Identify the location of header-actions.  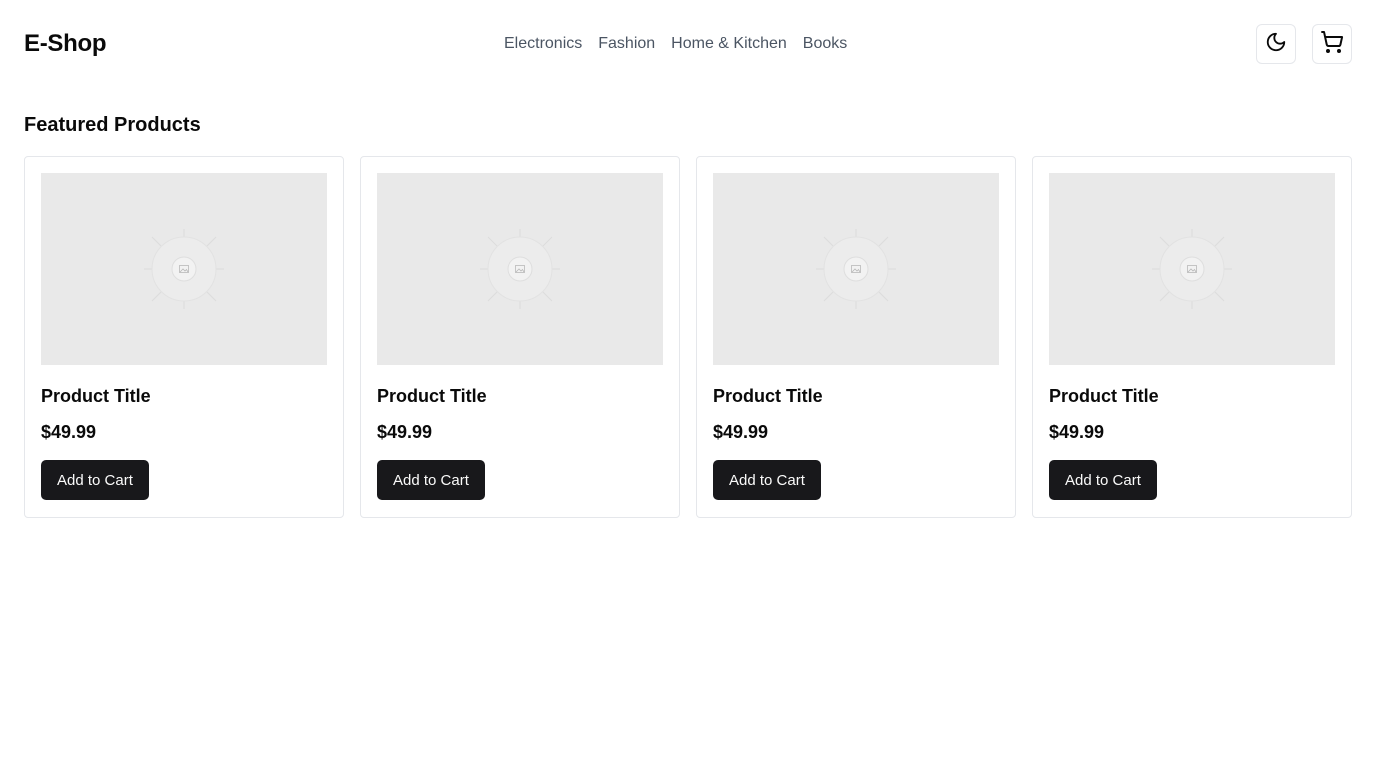
(1304, 44).